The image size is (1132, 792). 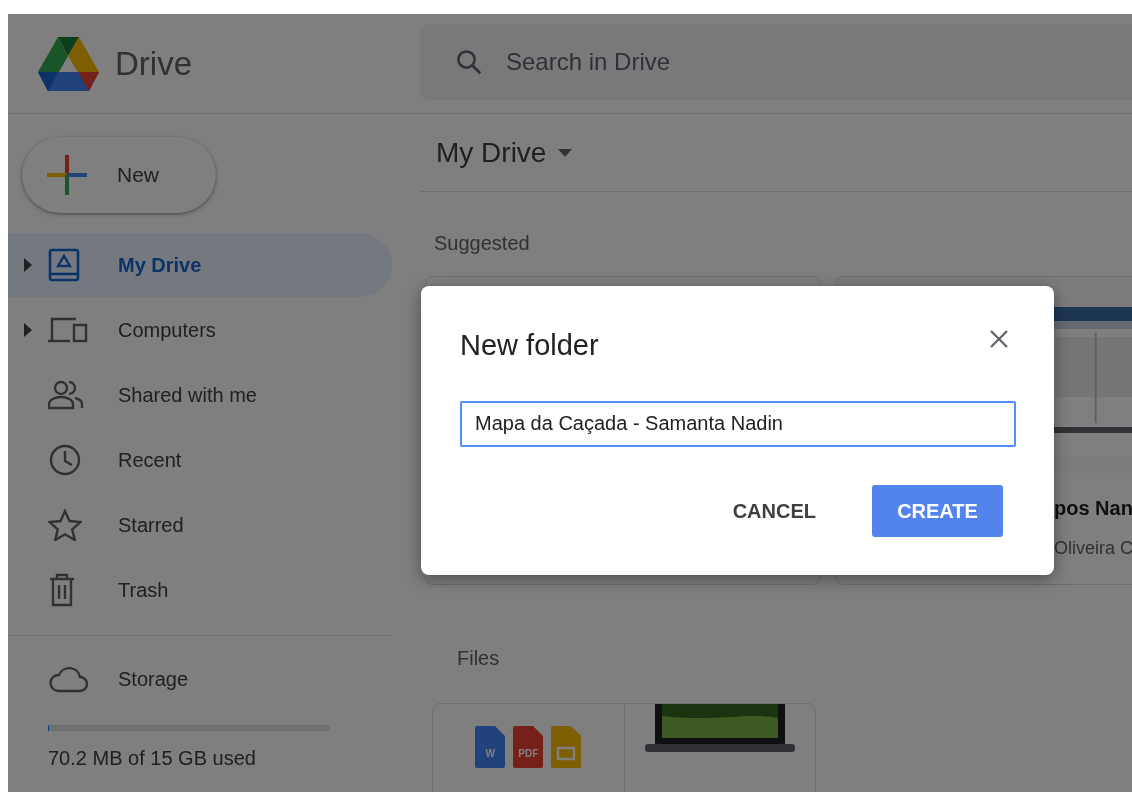 What do you see at coordinates (490, 747) in the screenshot?
I see `word-doc-icon: W` at bounding box center [490, 747].